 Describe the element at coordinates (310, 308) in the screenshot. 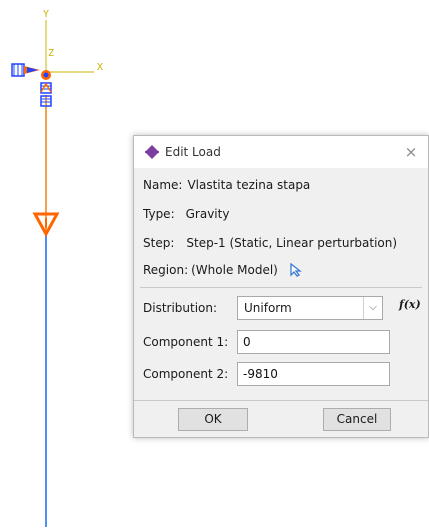

I see `distribution-select: Uniform ⌵` at that location.